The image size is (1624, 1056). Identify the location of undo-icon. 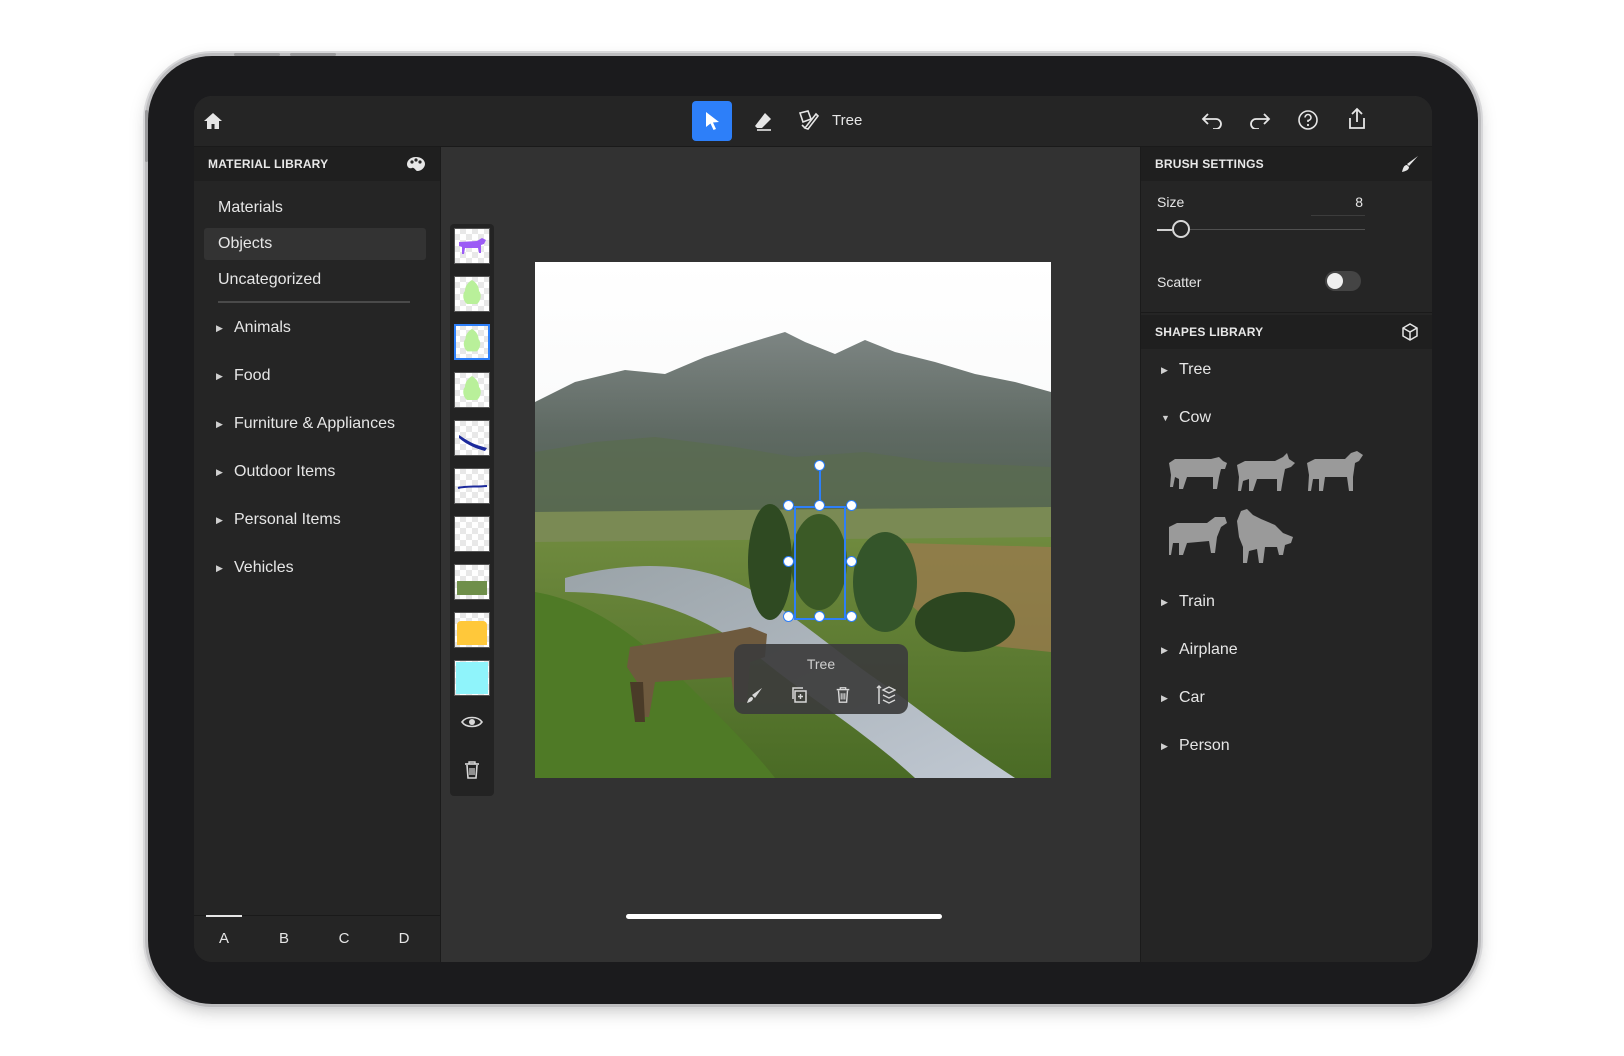
(1211, 121).